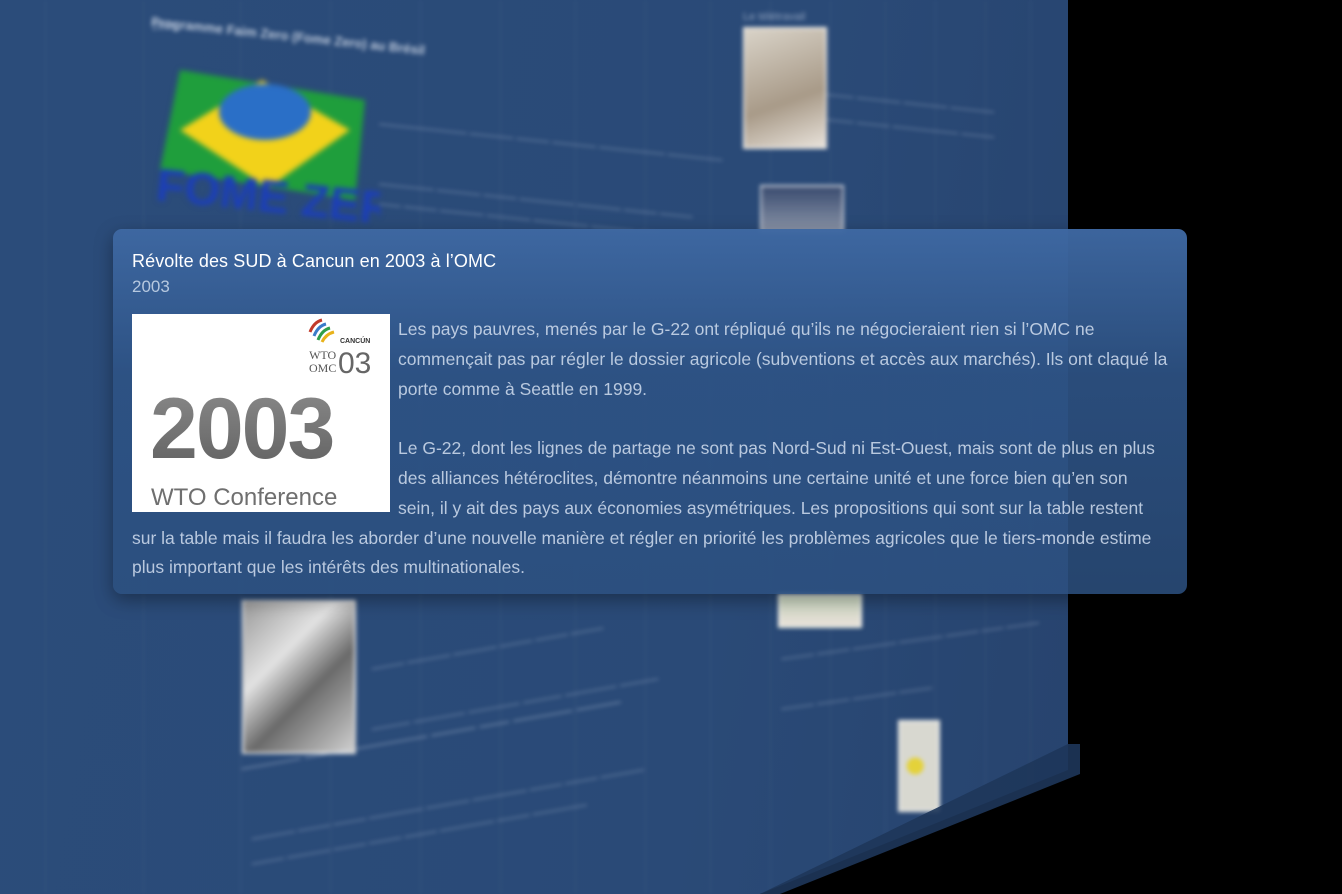  I want to click on background-event-date: 2003, so click(164, 27).